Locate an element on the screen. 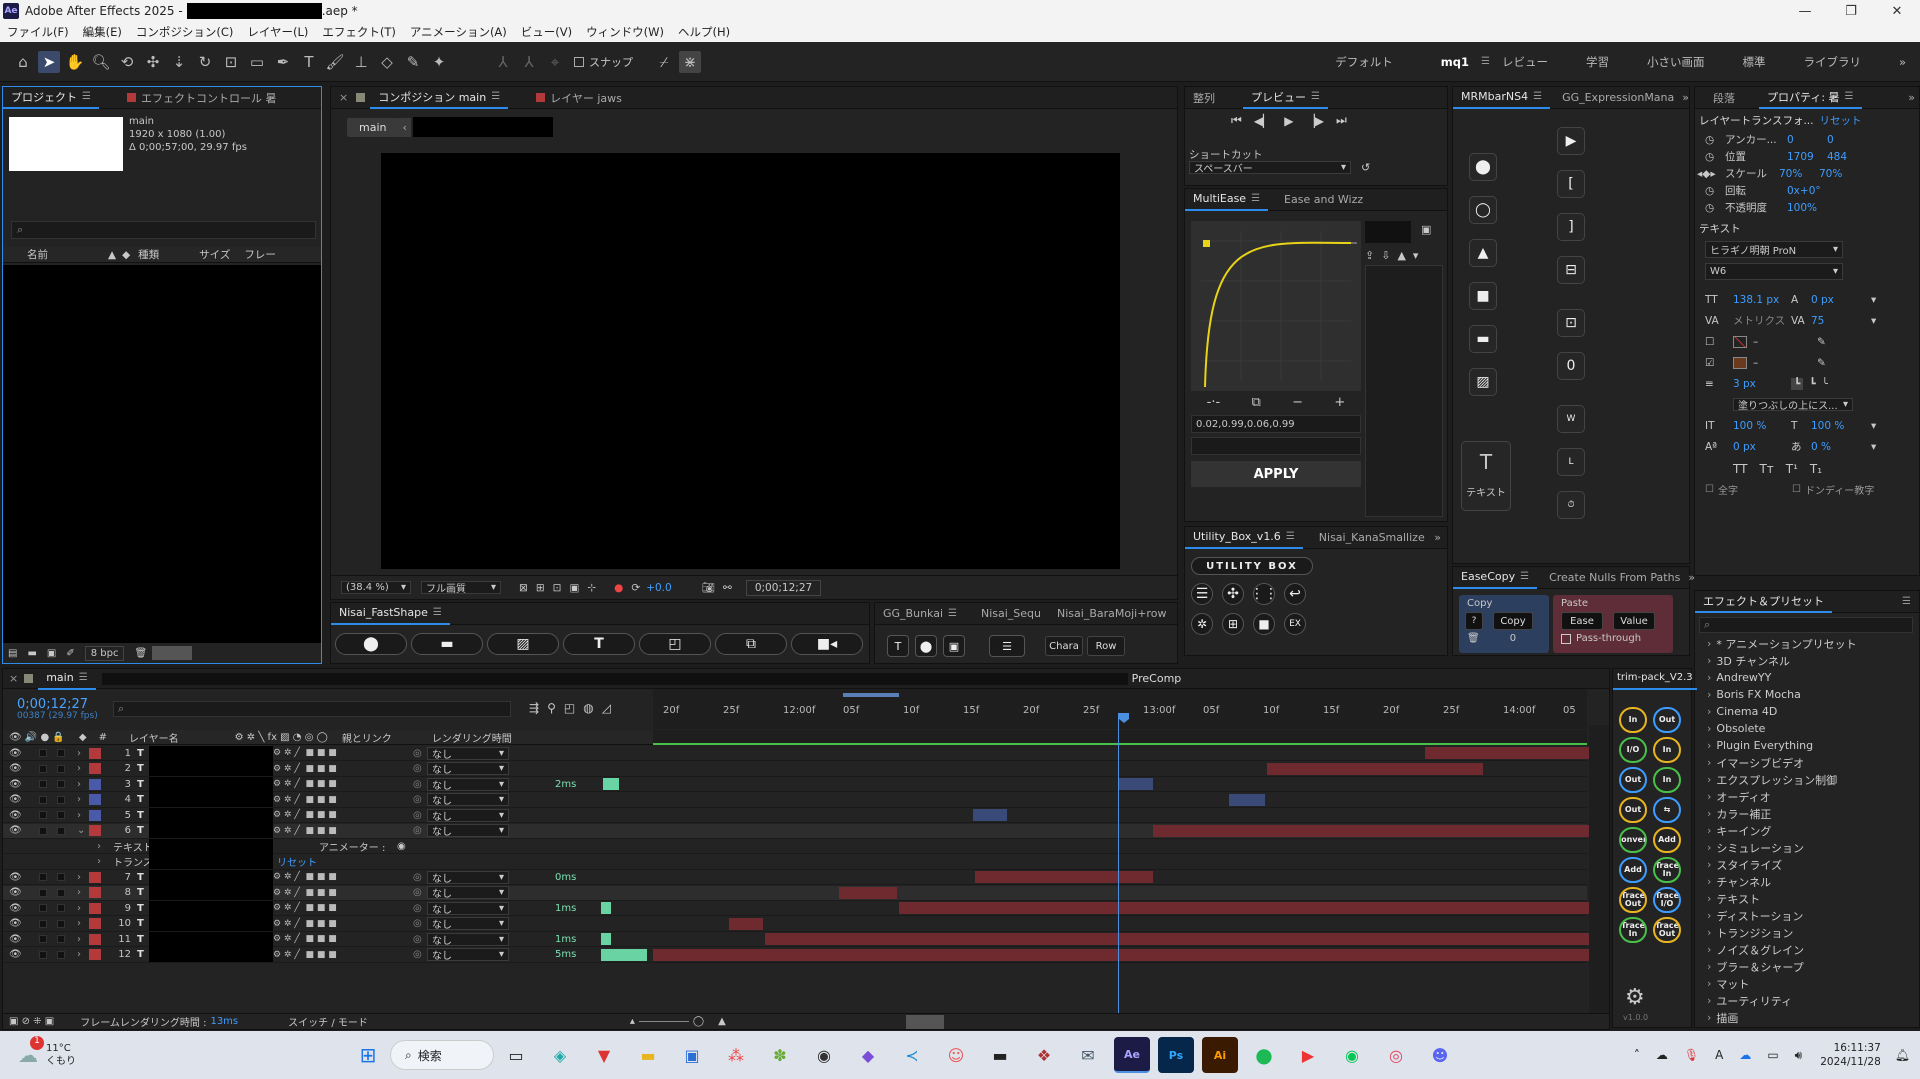 Image resolution: width=1920 pixels, height=1079 pixels. home-icon: ⌂ is located at coordinates (23, 62).